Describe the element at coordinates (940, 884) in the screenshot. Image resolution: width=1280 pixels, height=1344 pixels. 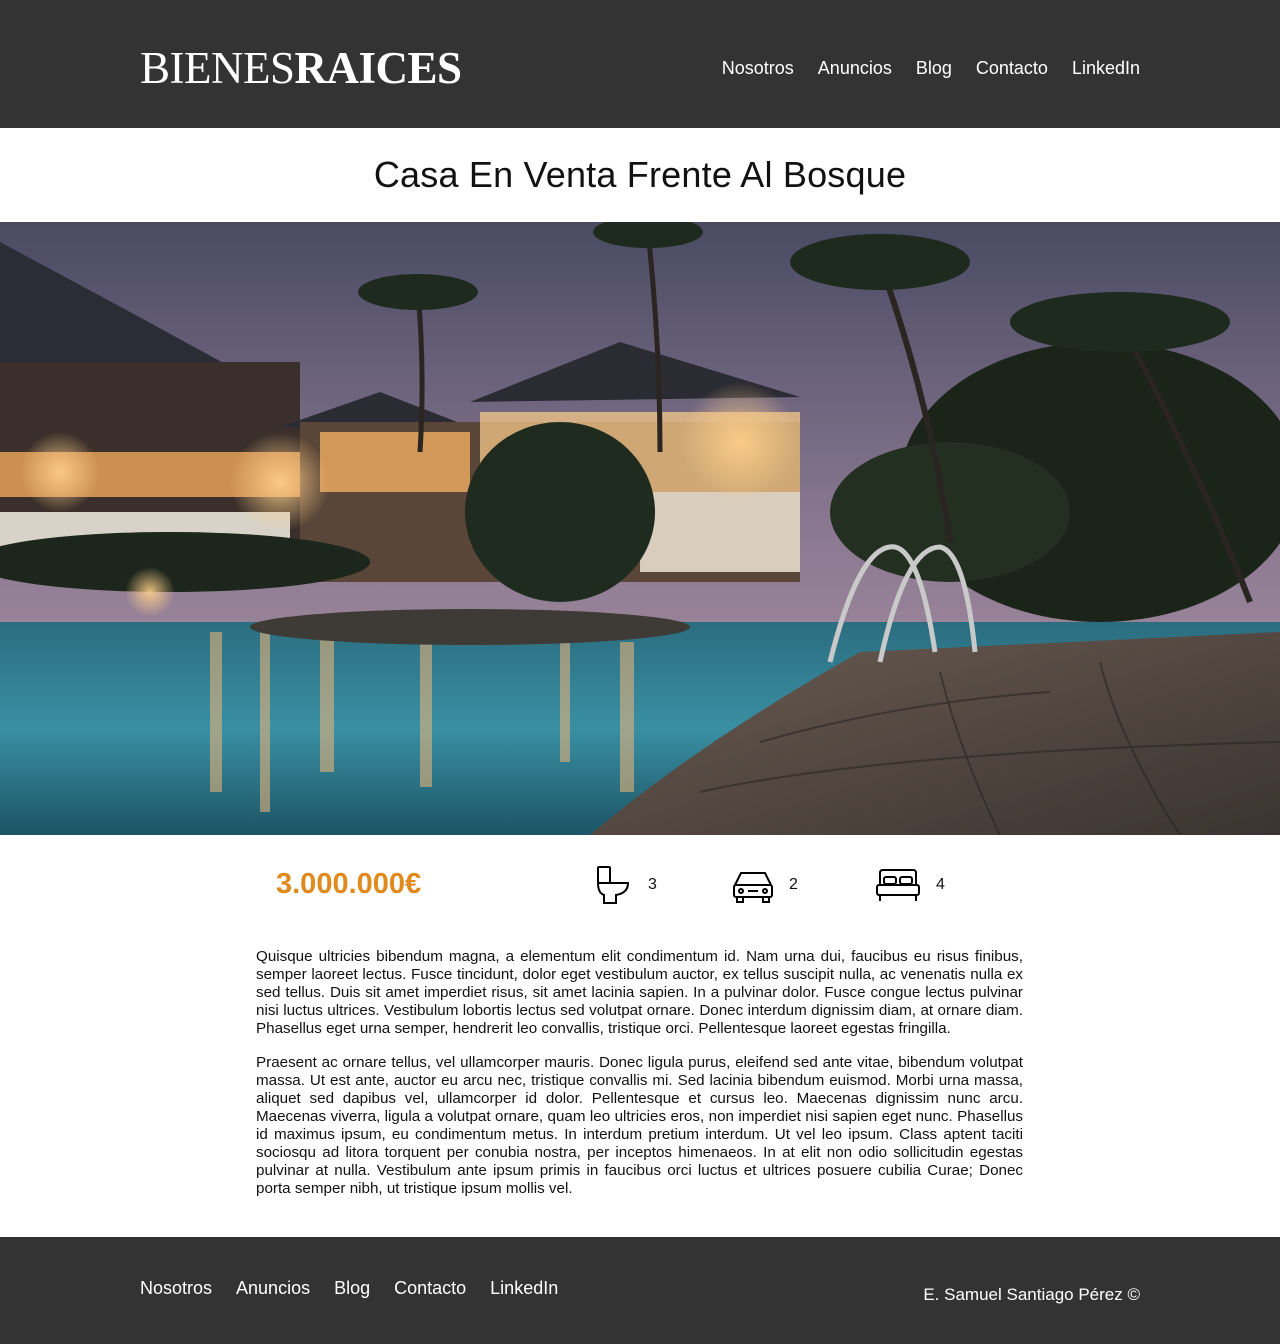
I see `bedrooms-count: 4` at that location.